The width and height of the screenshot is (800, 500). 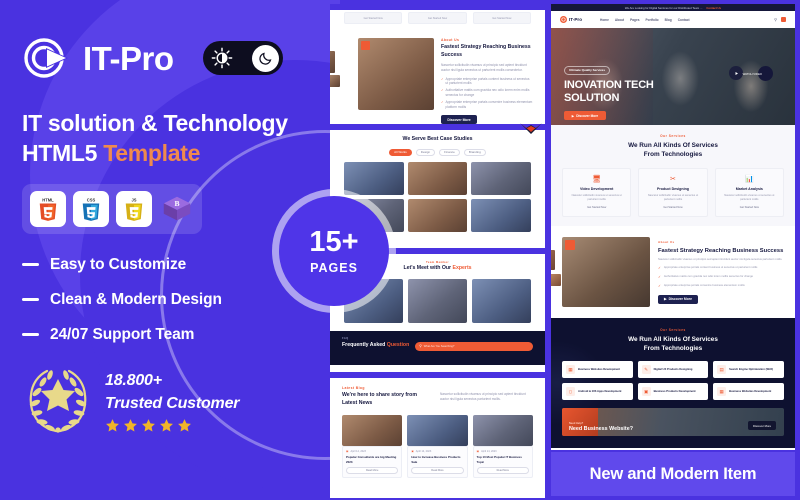 What do you see at coordinates (673, 155) in the screenshot?
I see `services-heading-2: From Technologies` at bounding box center [673, 155].